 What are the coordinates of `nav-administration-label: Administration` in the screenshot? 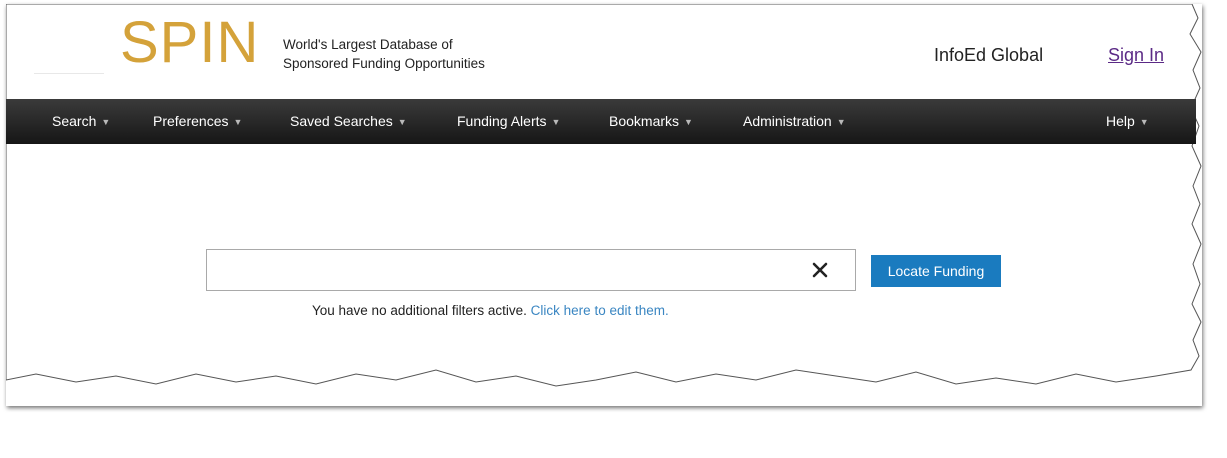 It's located at (787, 121).